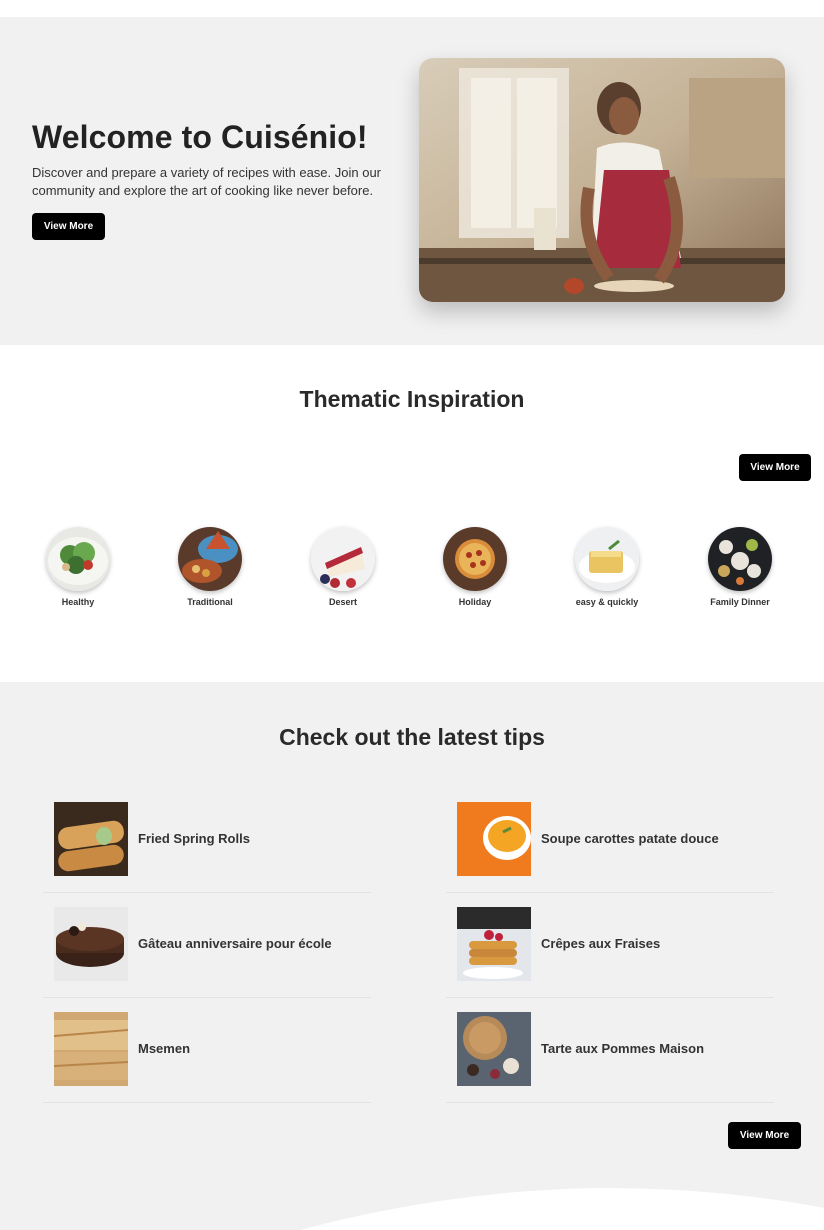 The width and height of the screenshot is (824, 1230). I want to click on category-traditional: Traditional, so click(210, 567).